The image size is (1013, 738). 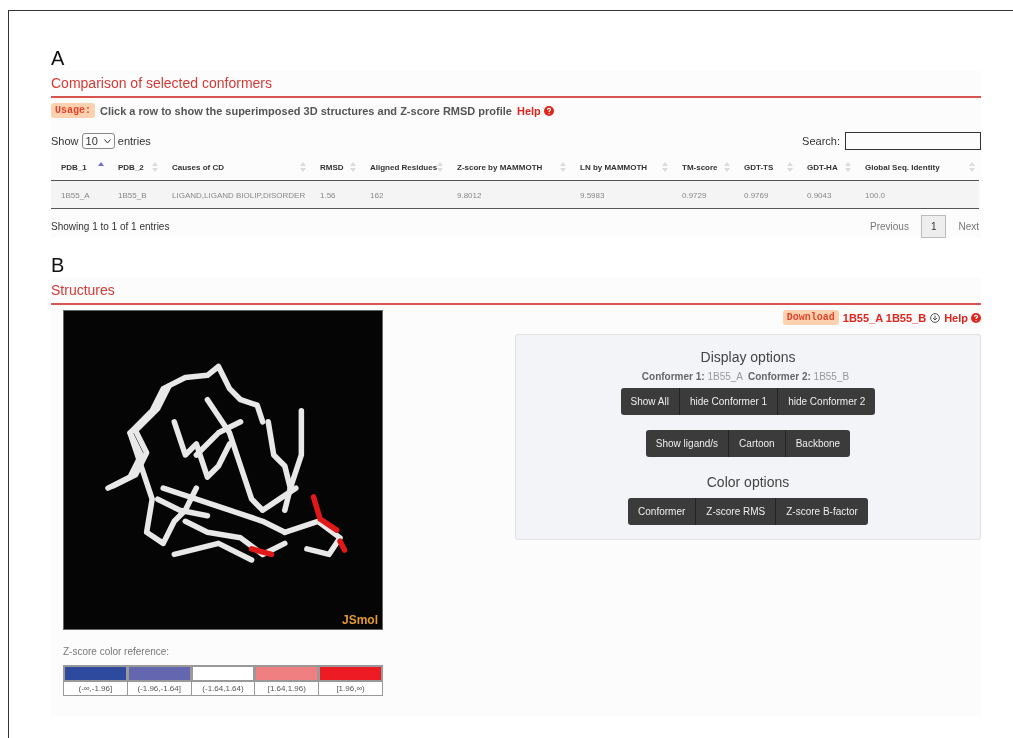 I want to click on display-button: Show All, so click(x=650, y=401).